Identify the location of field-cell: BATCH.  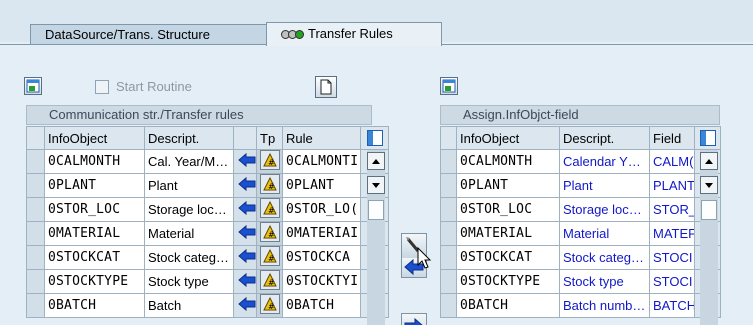
(672, 305).